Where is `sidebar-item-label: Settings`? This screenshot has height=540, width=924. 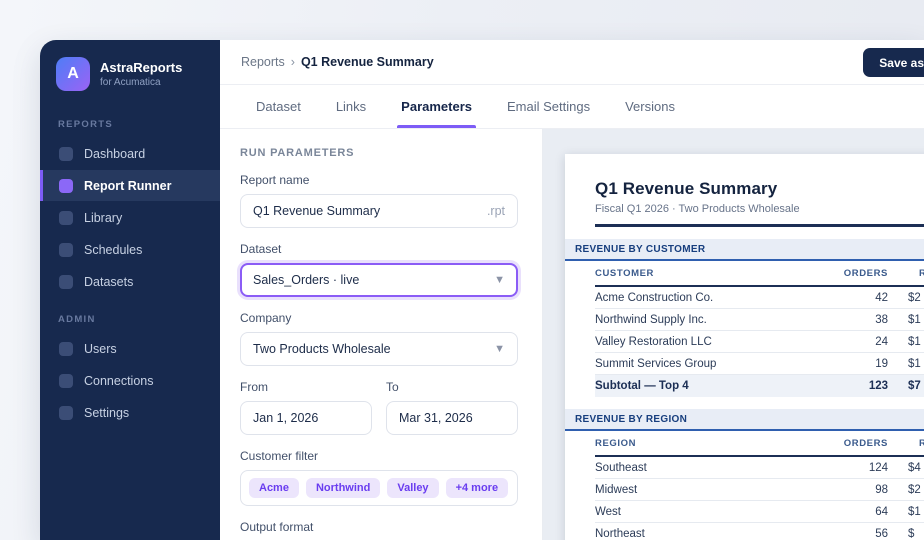
sidebar-item-label: Settings is located at coordinates (107, 412).